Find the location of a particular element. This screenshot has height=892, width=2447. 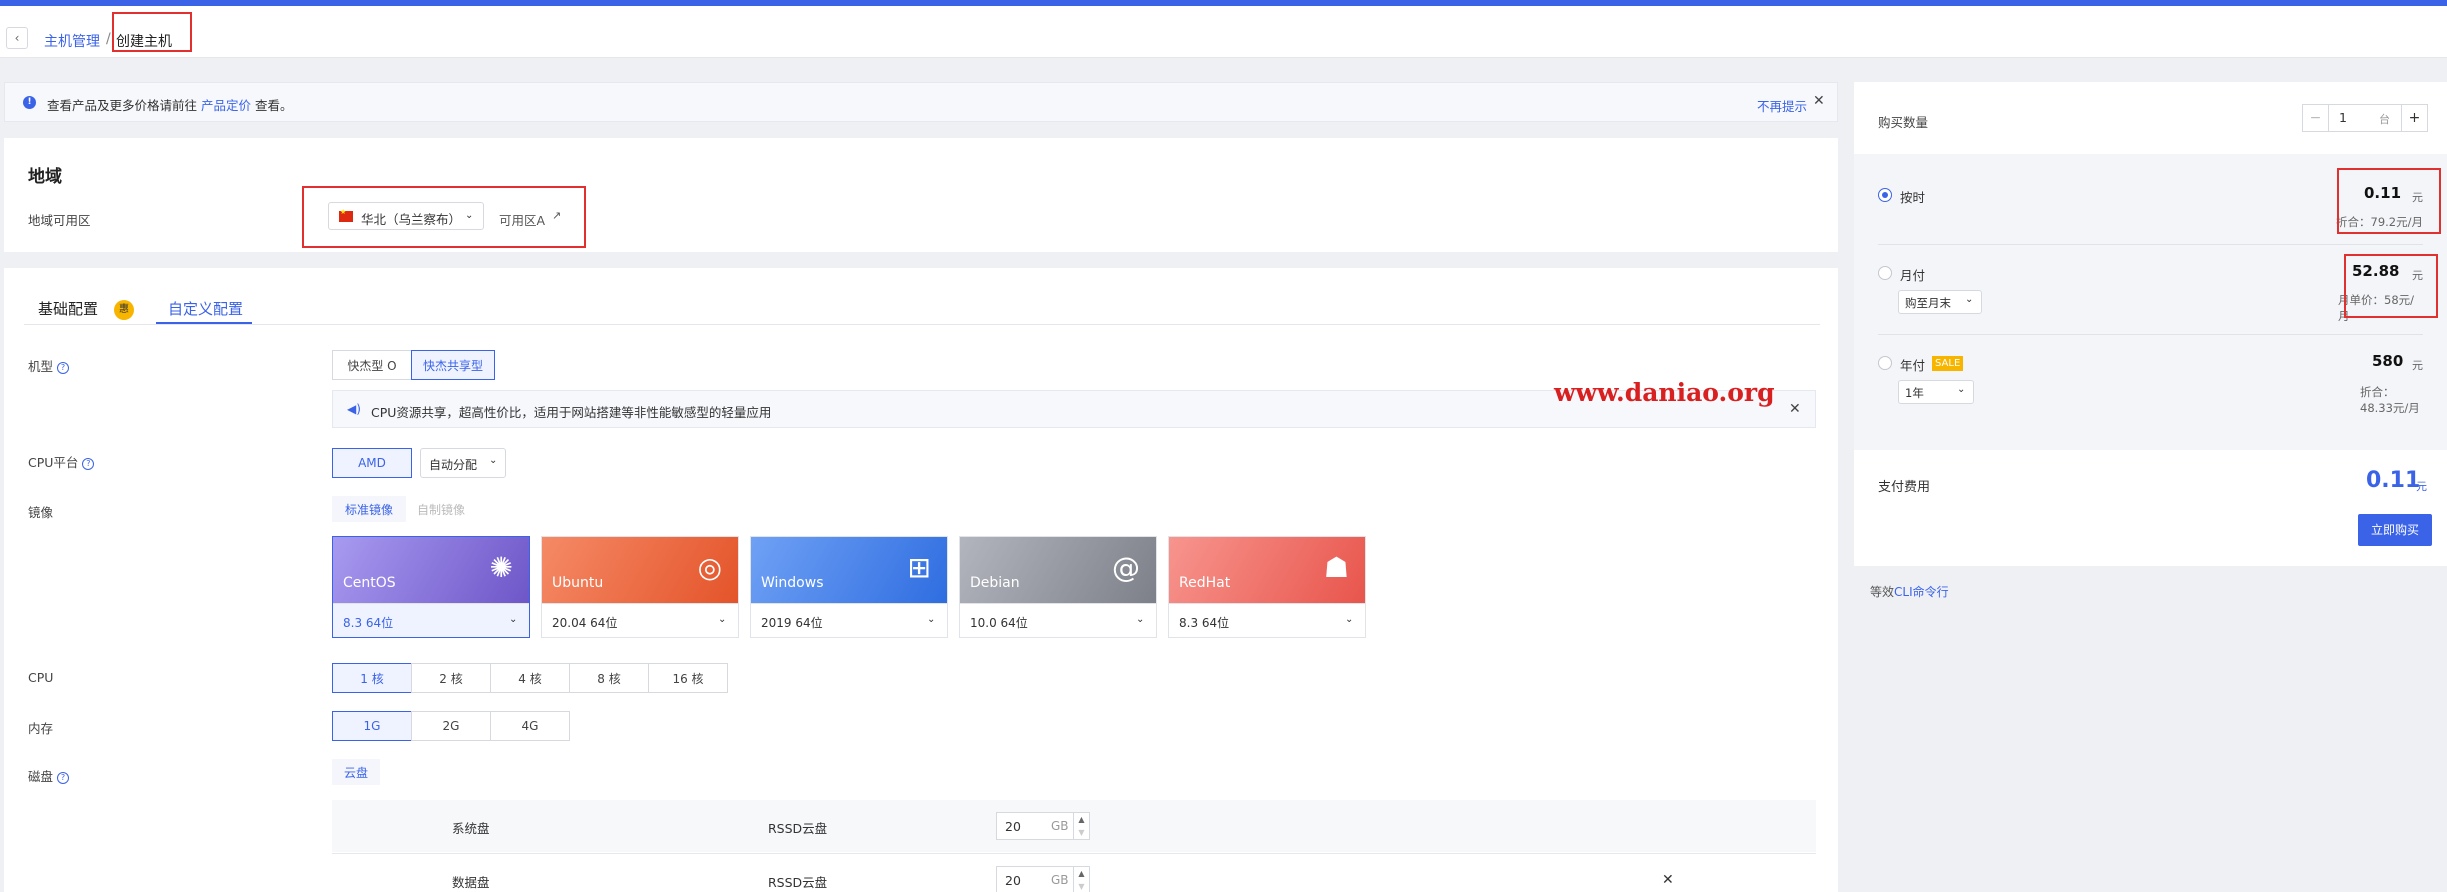

os-card-windows: Windows ⊞ 2019 64位 ⌄ is located at coordinates (849, 587).